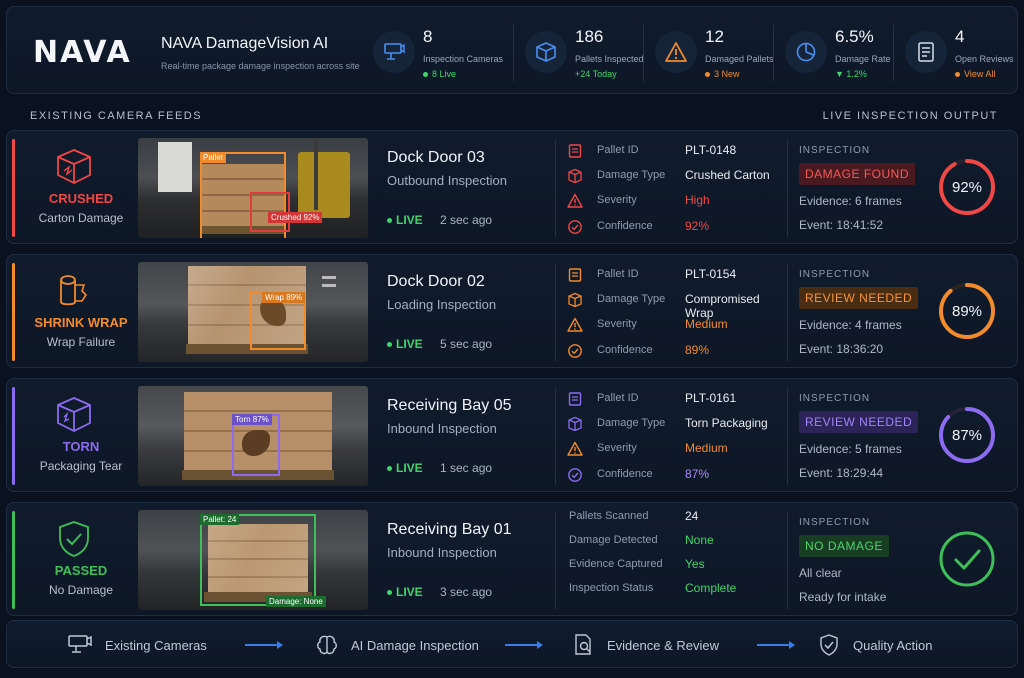  Describe the element at coordinates (583, 644) in the screenshot. I see `document-search-icon` at that location.